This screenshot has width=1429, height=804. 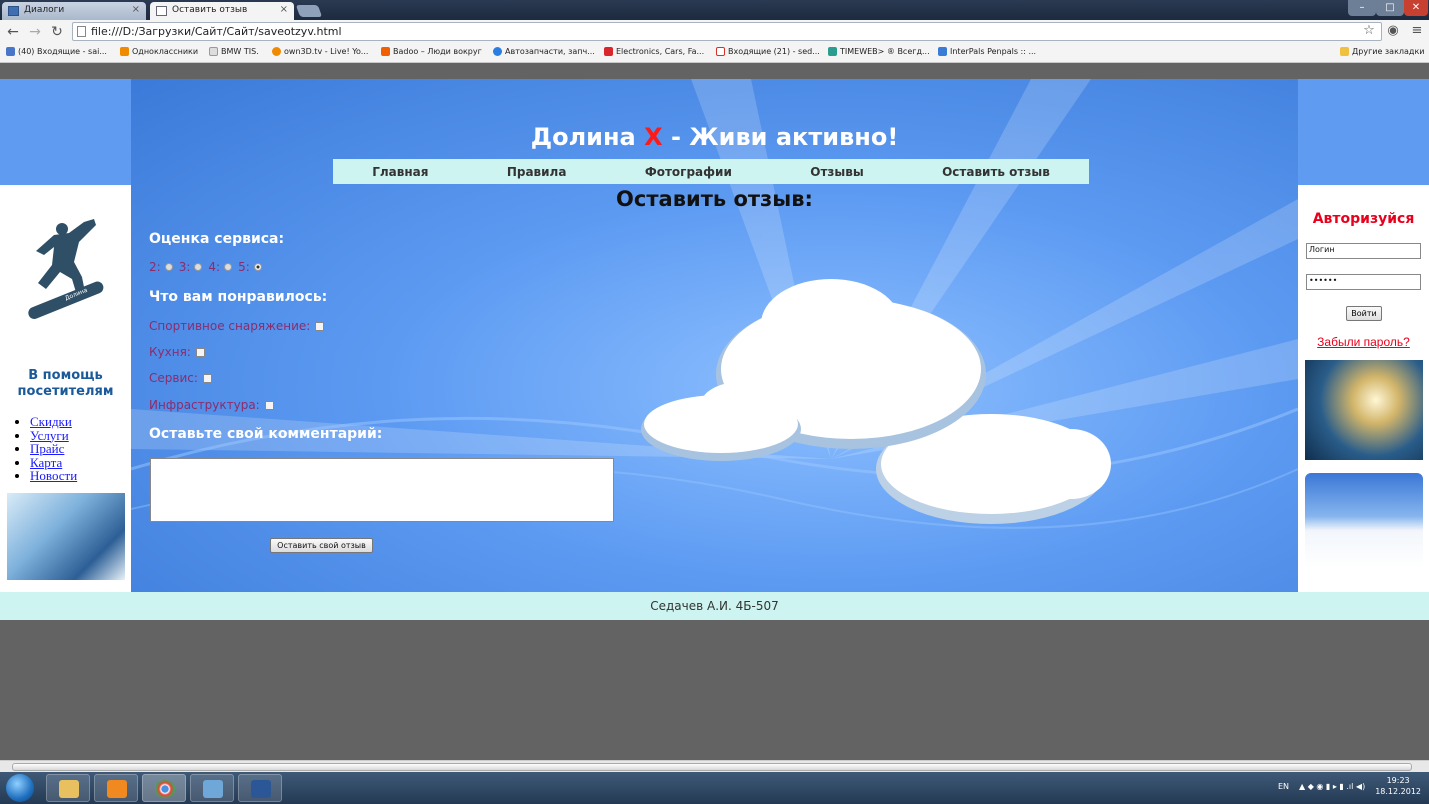 What do you see at coordinates (996, 172) in the screenshot?
I see `menu-item-leave-review: Оставить отзыв` at bounding box center [996, 172].